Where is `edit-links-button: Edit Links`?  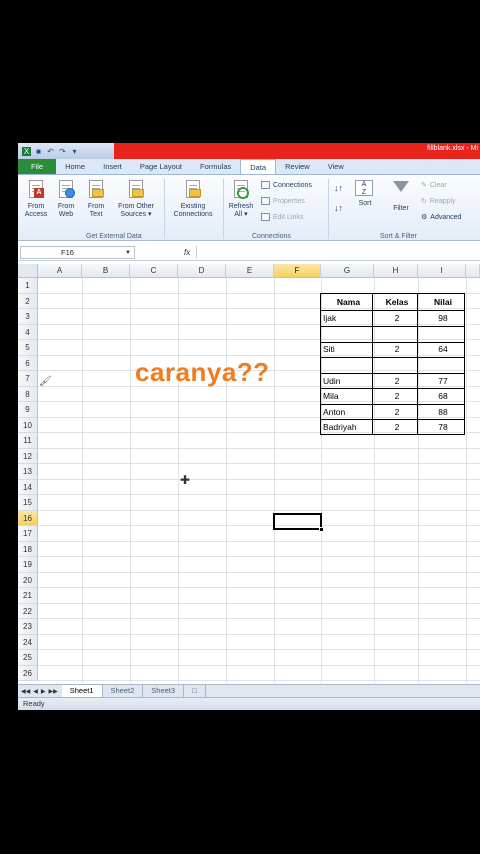 edit-links-button: Edit Links is located at coordinates (282, 217).